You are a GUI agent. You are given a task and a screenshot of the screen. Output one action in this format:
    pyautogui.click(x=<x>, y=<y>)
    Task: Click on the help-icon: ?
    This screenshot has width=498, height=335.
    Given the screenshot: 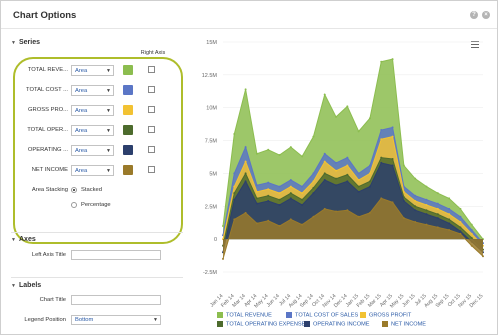 What is the action you would take?
    pyautogui.click(x=474, y=15)
    